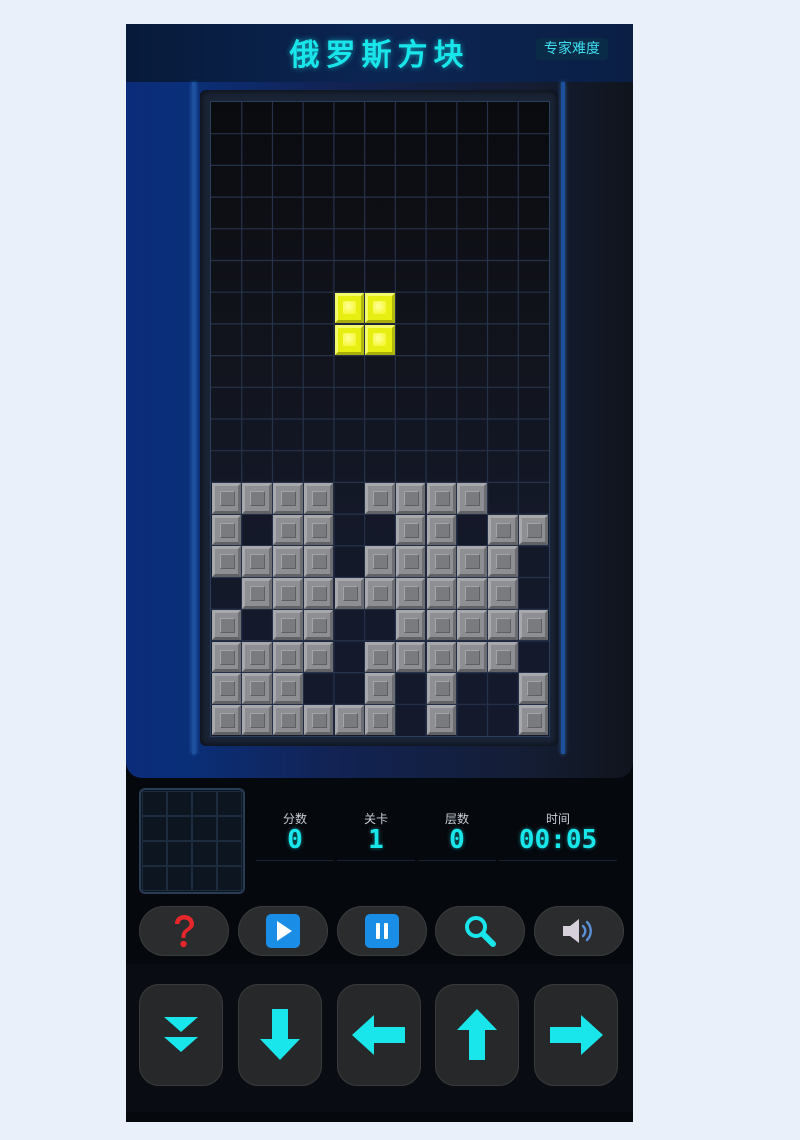 The height and width of the screenshot is (1140, 800). I want to click on pause-button, so click(382, 931).